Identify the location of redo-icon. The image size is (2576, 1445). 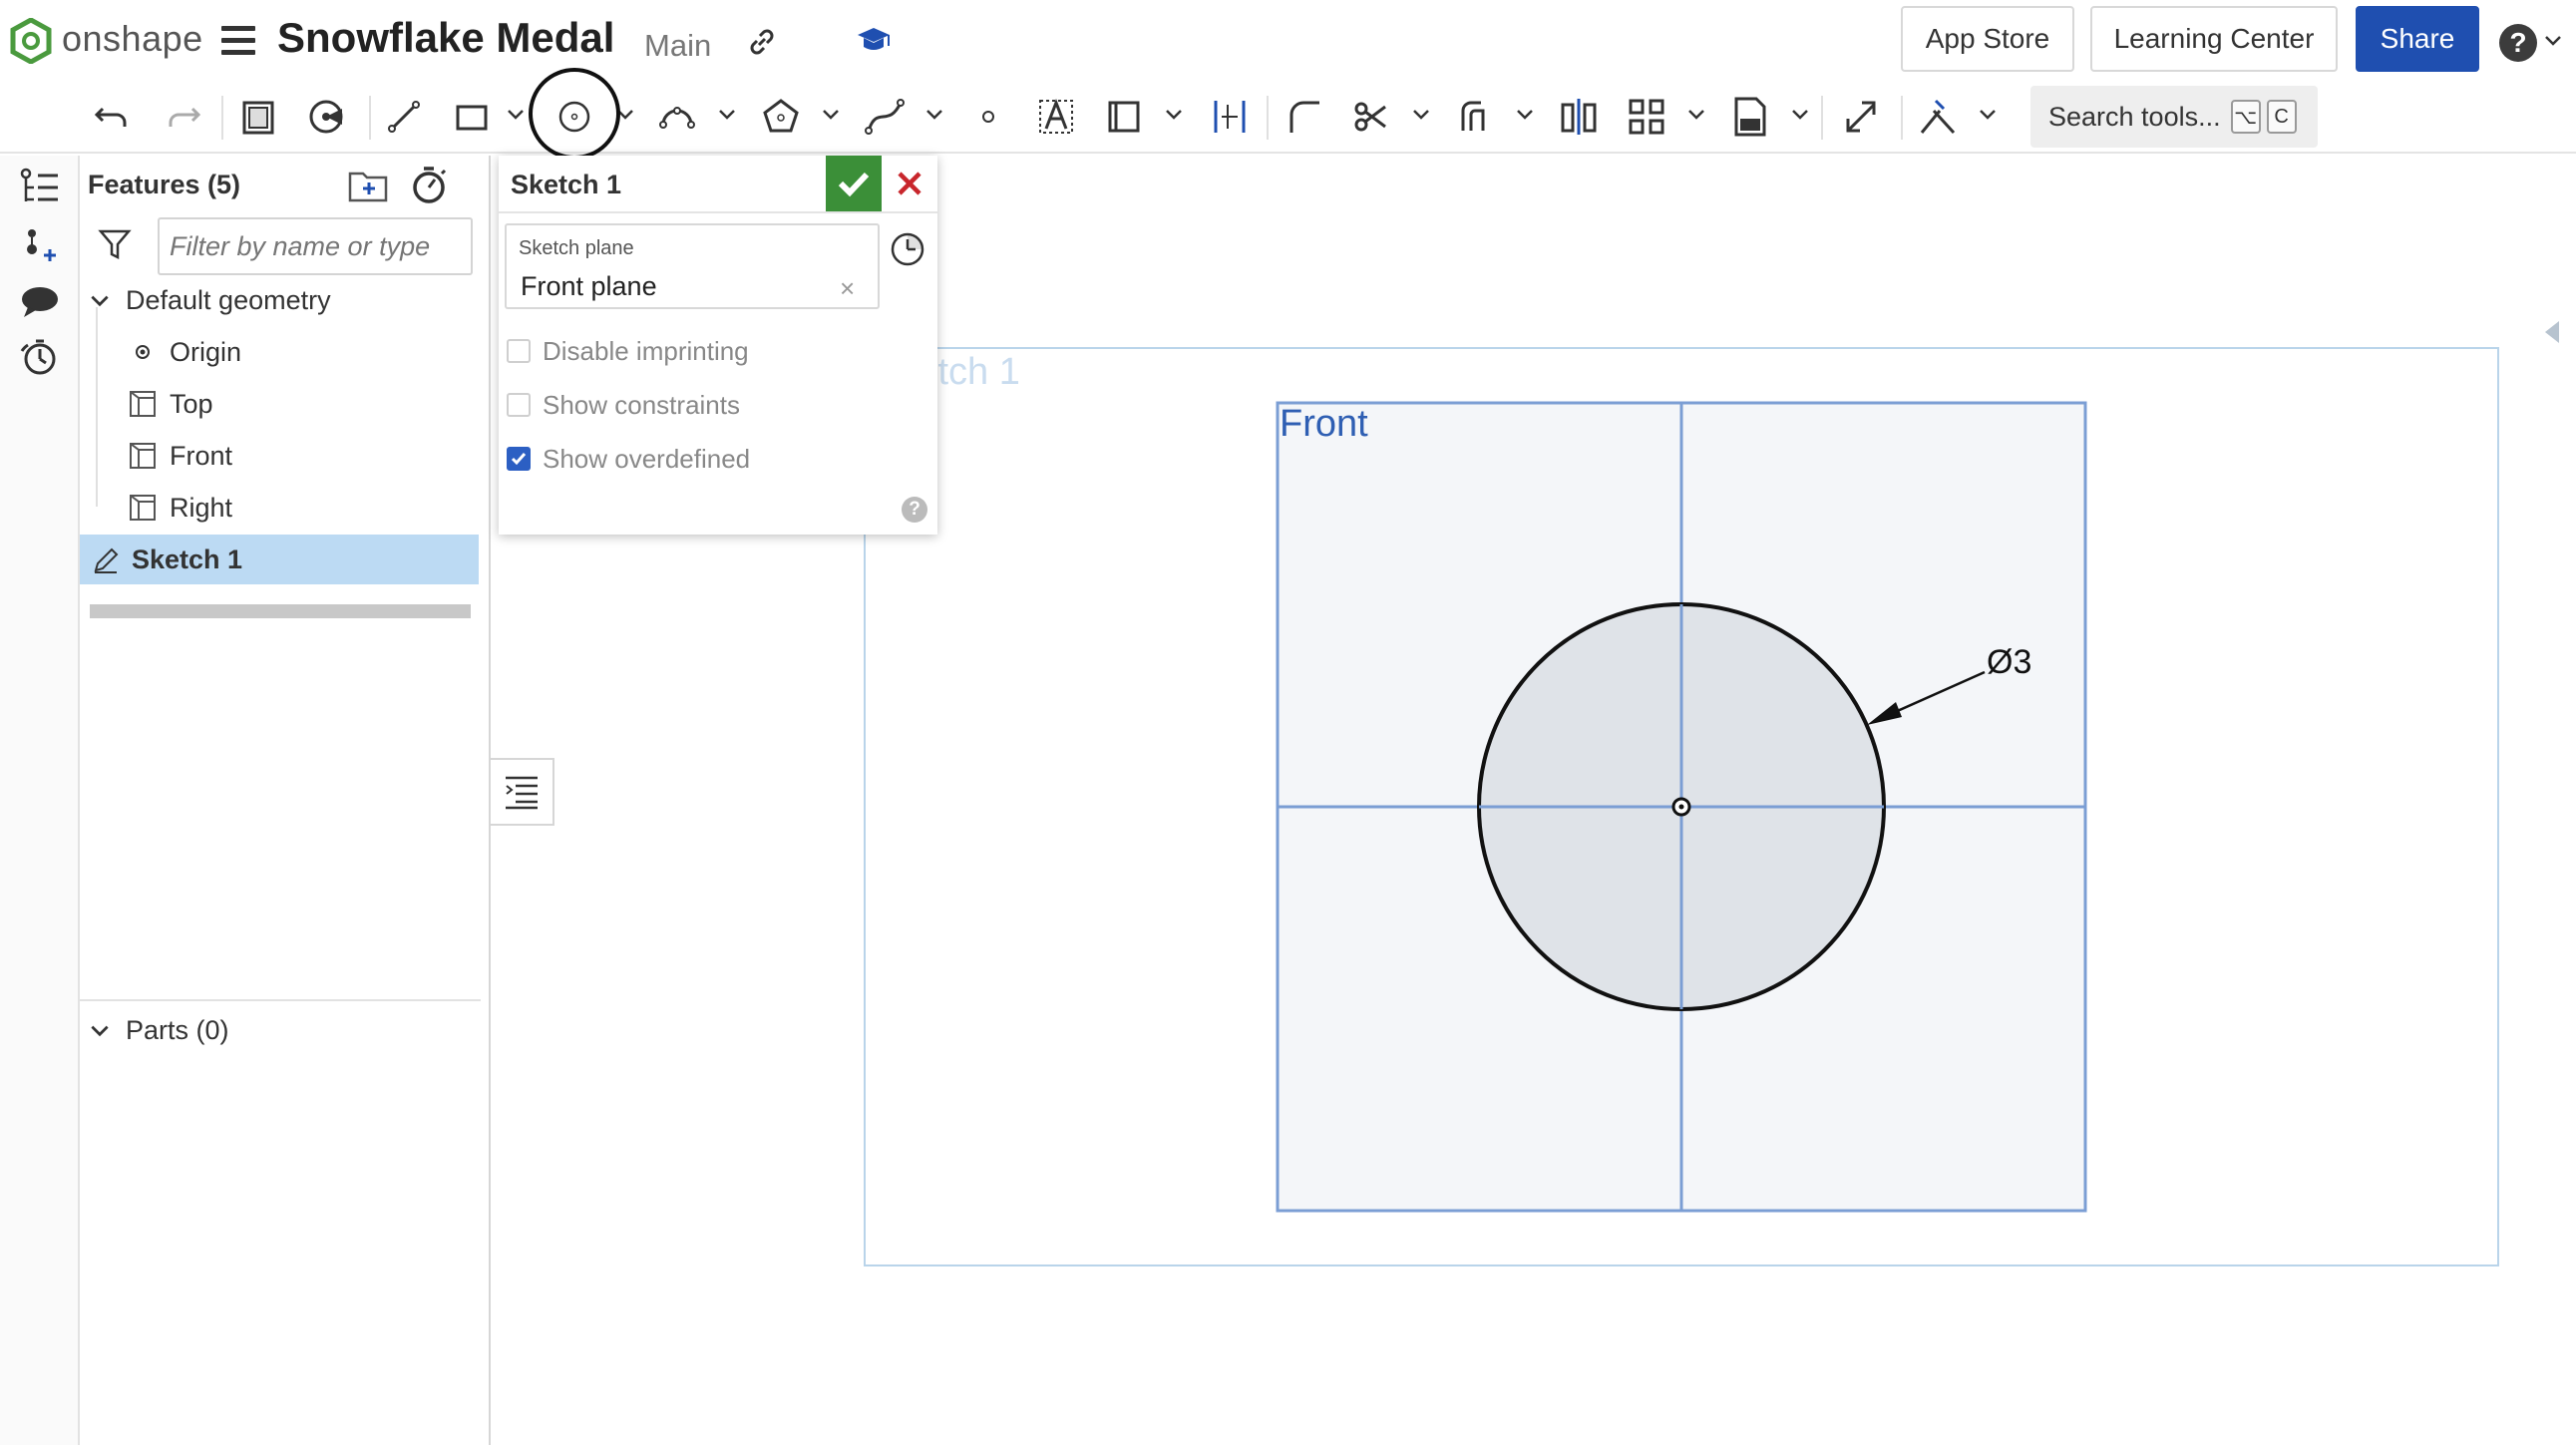
(183, 117).